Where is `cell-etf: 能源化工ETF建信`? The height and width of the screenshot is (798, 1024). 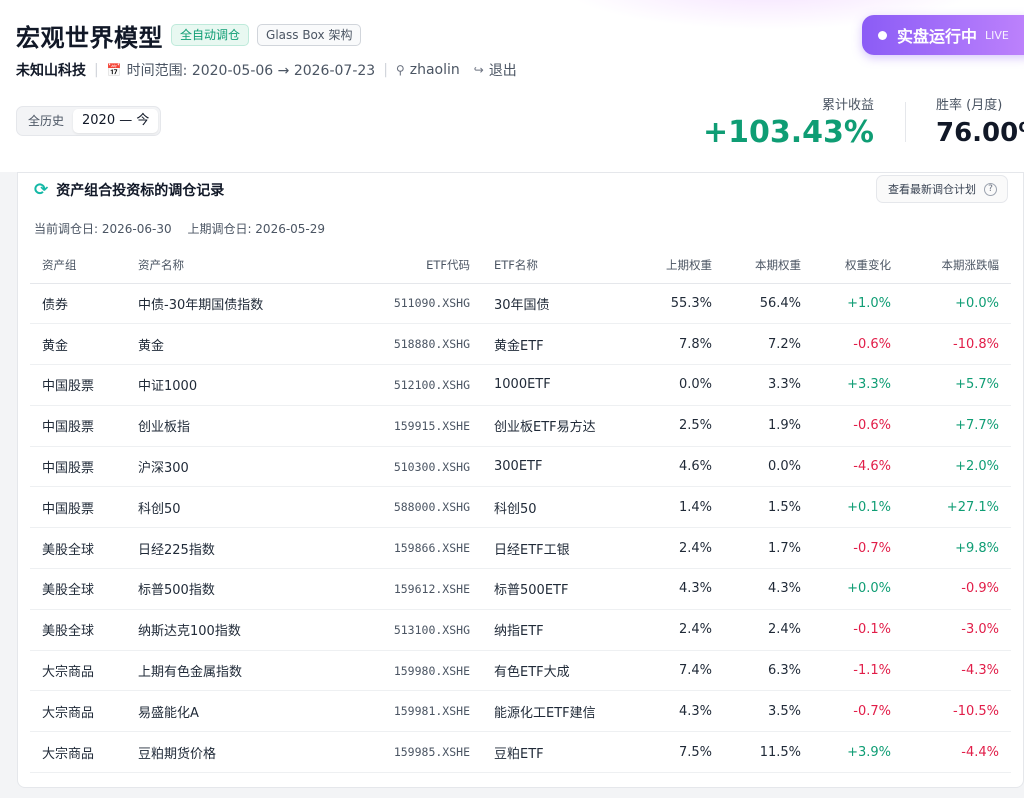 cell-etf: 能源化工ETF建信 is located at coordinates (559, 711).